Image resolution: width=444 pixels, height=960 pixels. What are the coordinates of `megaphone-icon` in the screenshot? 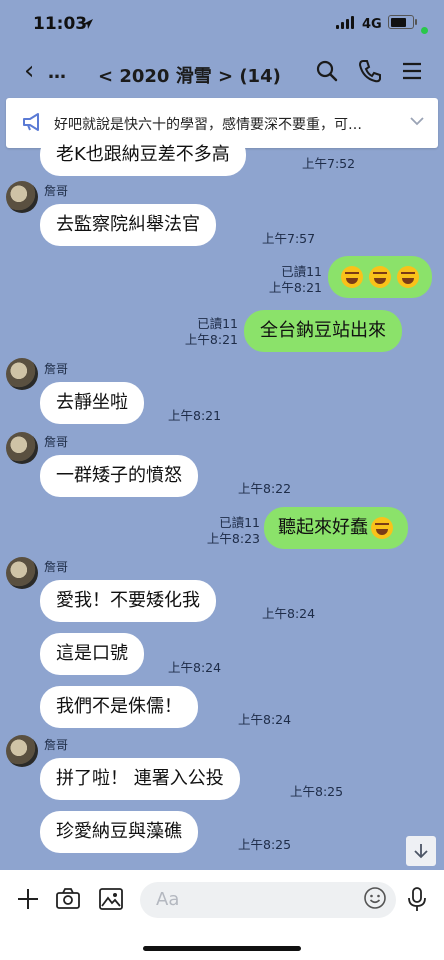 It's located at (31, 122).